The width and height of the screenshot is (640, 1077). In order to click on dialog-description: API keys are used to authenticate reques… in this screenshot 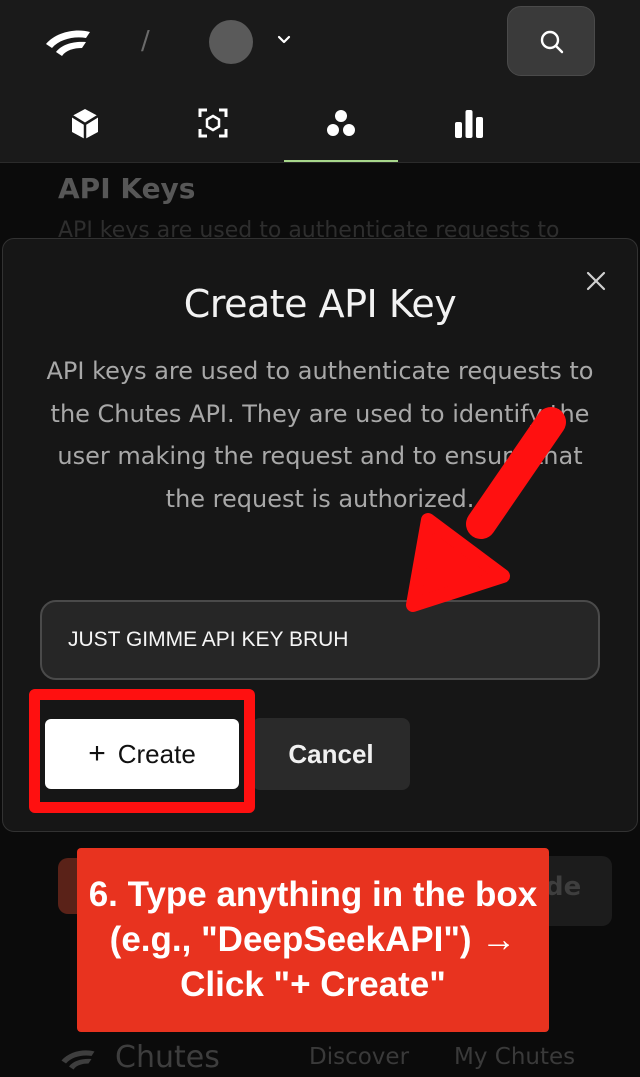, I will do `click(320, 435)`.